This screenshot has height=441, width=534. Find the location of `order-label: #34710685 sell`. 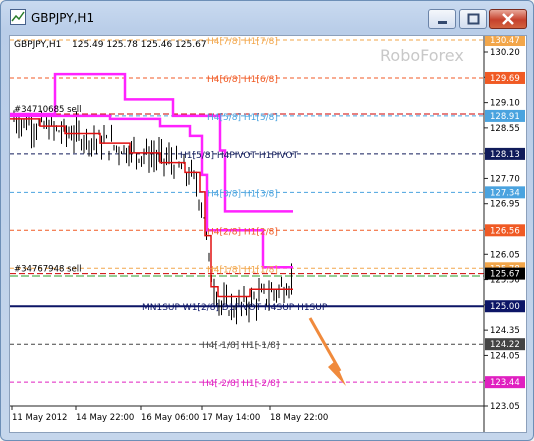

order-label: #34710685 sell is located at coordinates (47, 110).